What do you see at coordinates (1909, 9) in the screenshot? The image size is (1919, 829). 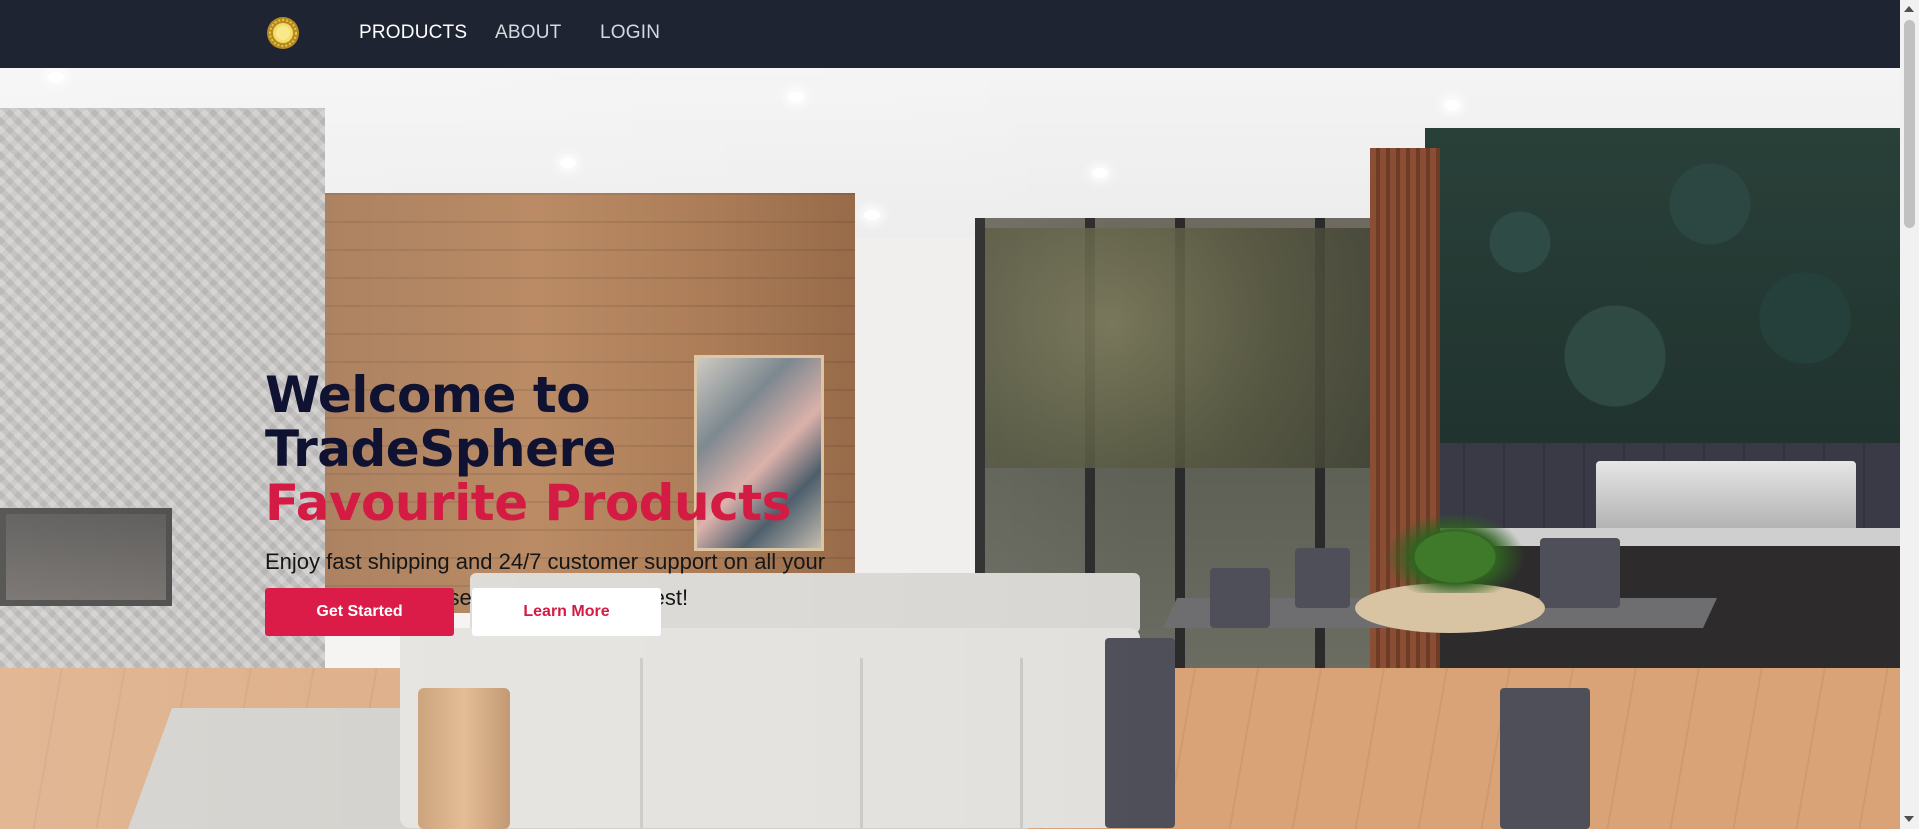 I see `scroll-up-arrow-icon` at bounding box center [1909, 9].